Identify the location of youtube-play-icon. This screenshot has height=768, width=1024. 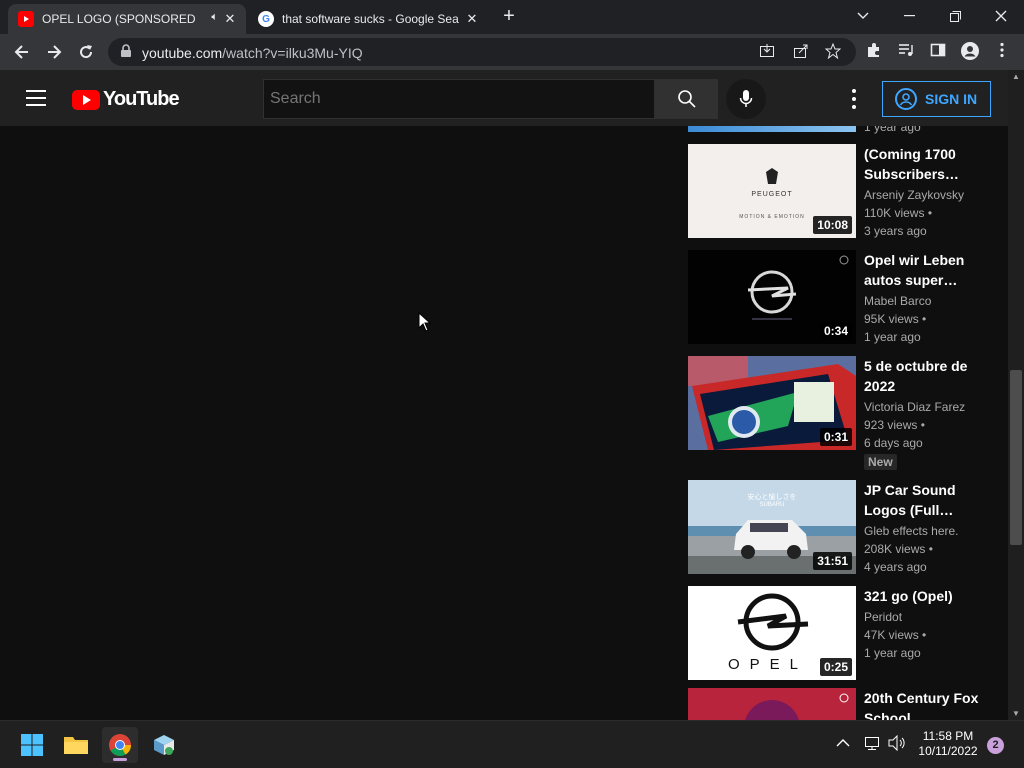
(86, 99).